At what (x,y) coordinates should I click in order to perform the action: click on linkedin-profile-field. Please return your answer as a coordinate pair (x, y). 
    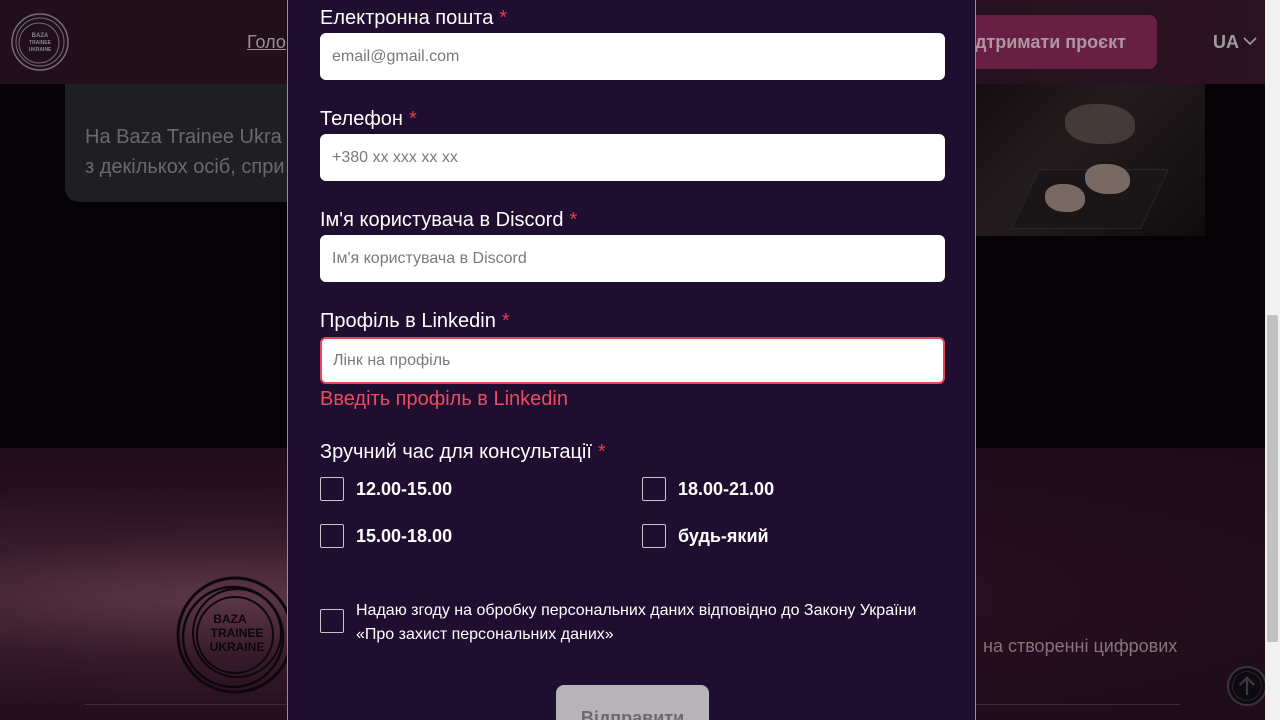
    Looking at the image, I should click on (632, 360).